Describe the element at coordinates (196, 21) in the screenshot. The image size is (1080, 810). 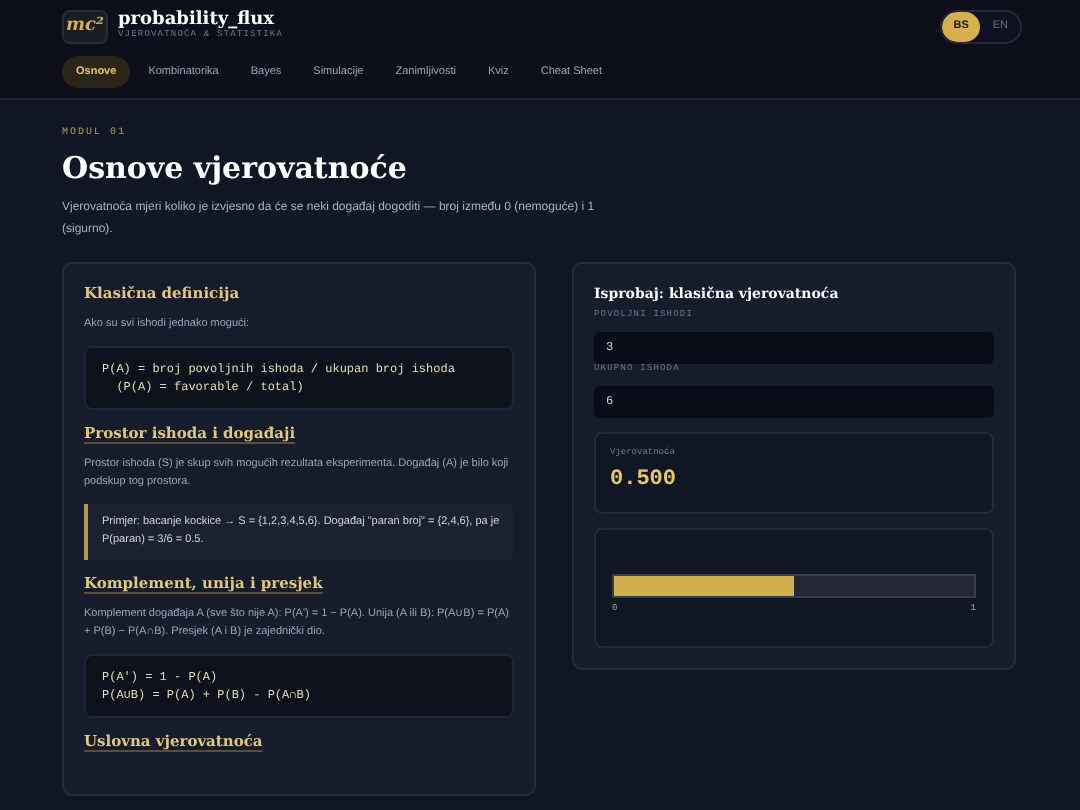
I see `app-title: probability_flux` at that location.